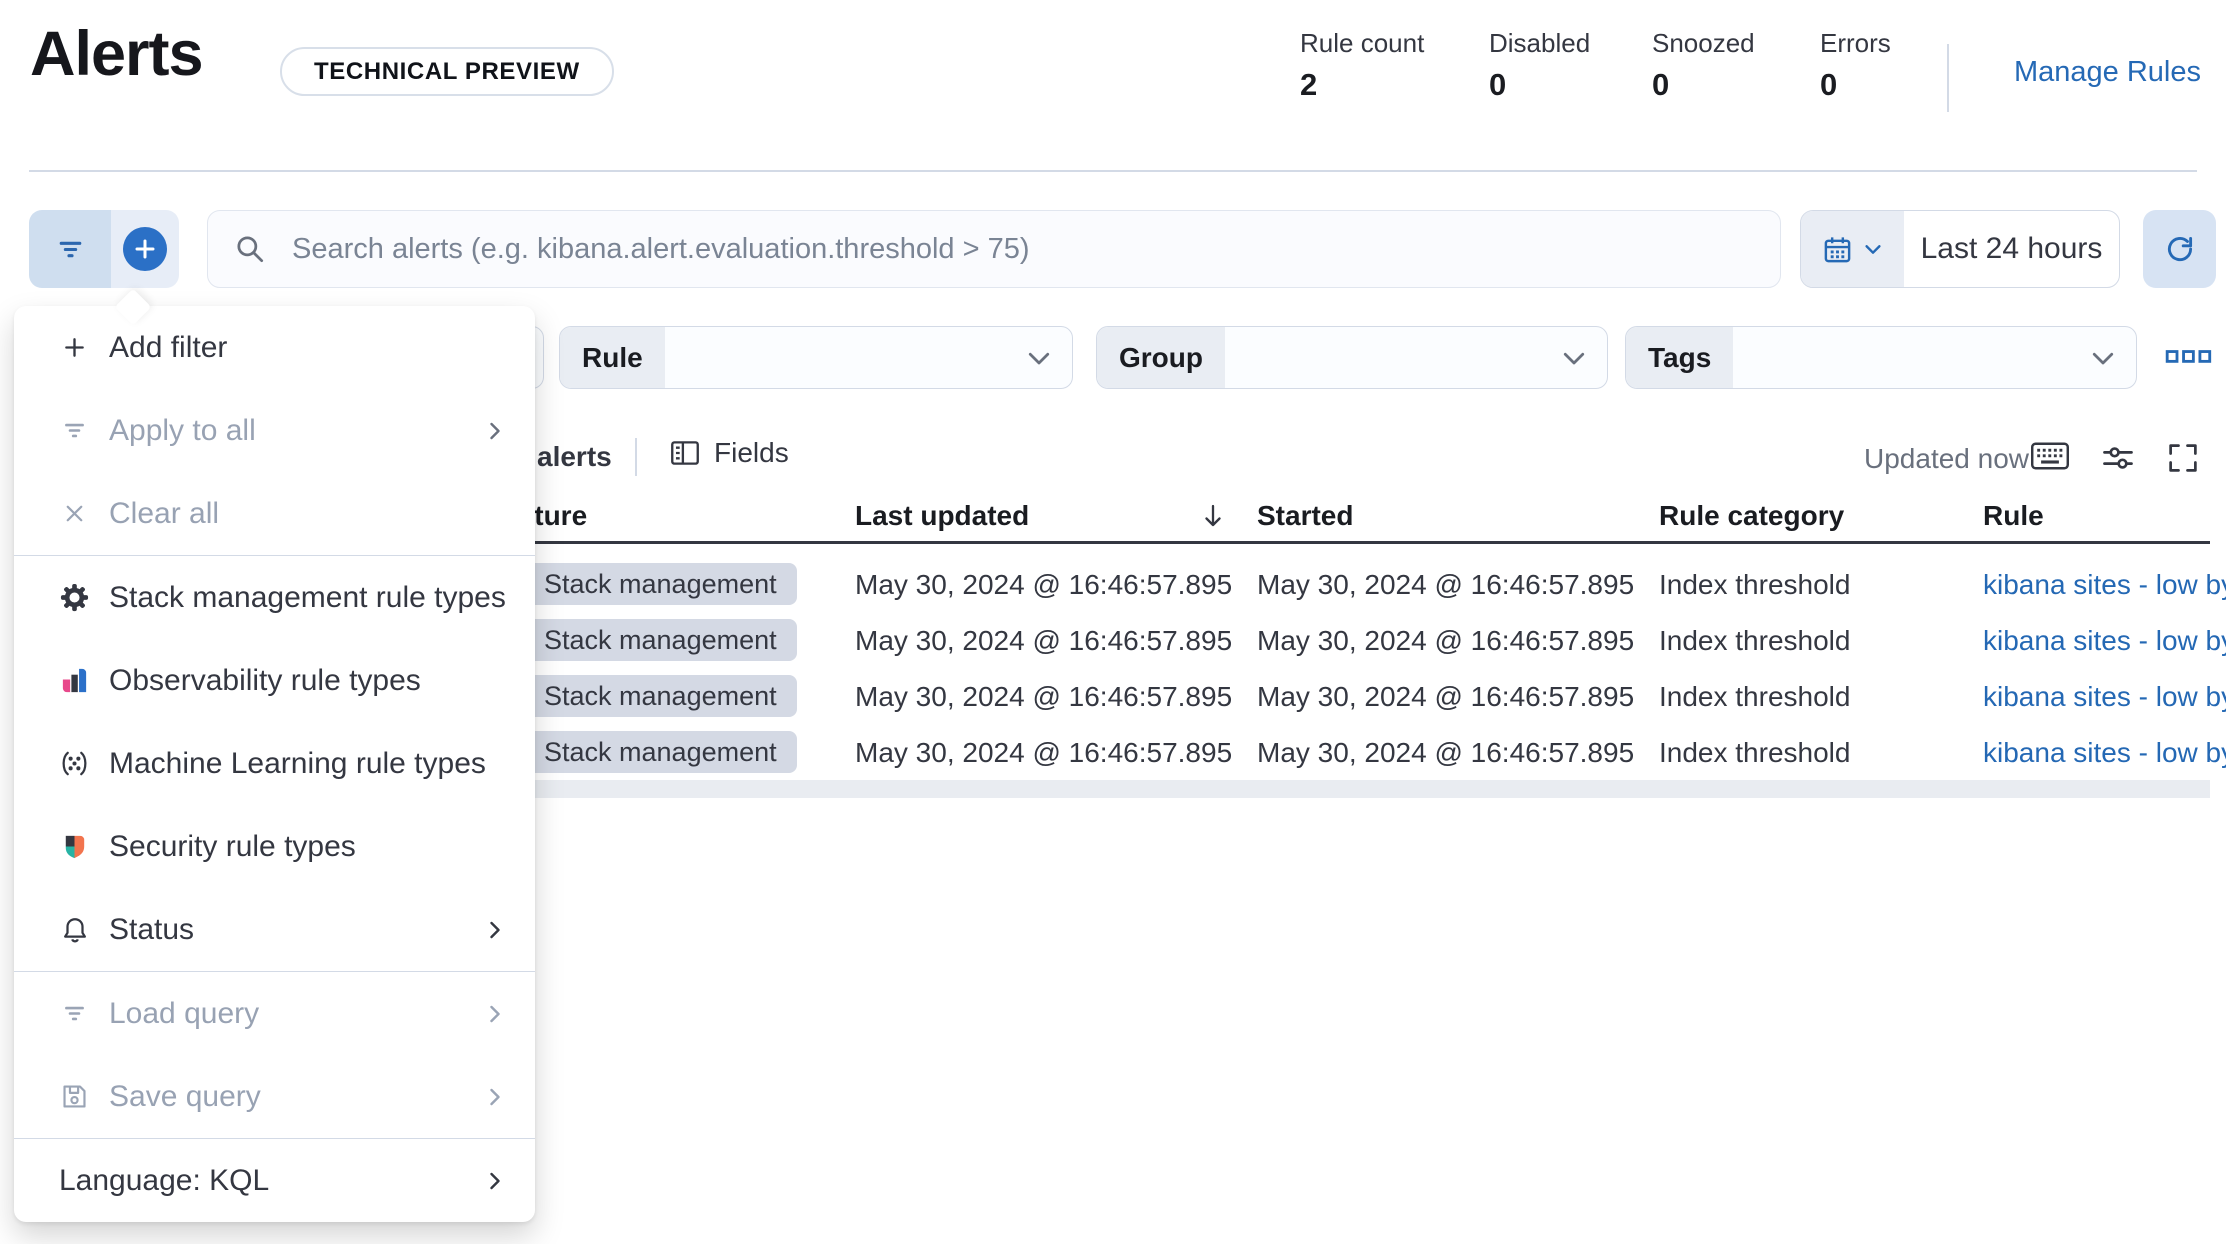  I want to click on plus-icon, so click(145, 249).